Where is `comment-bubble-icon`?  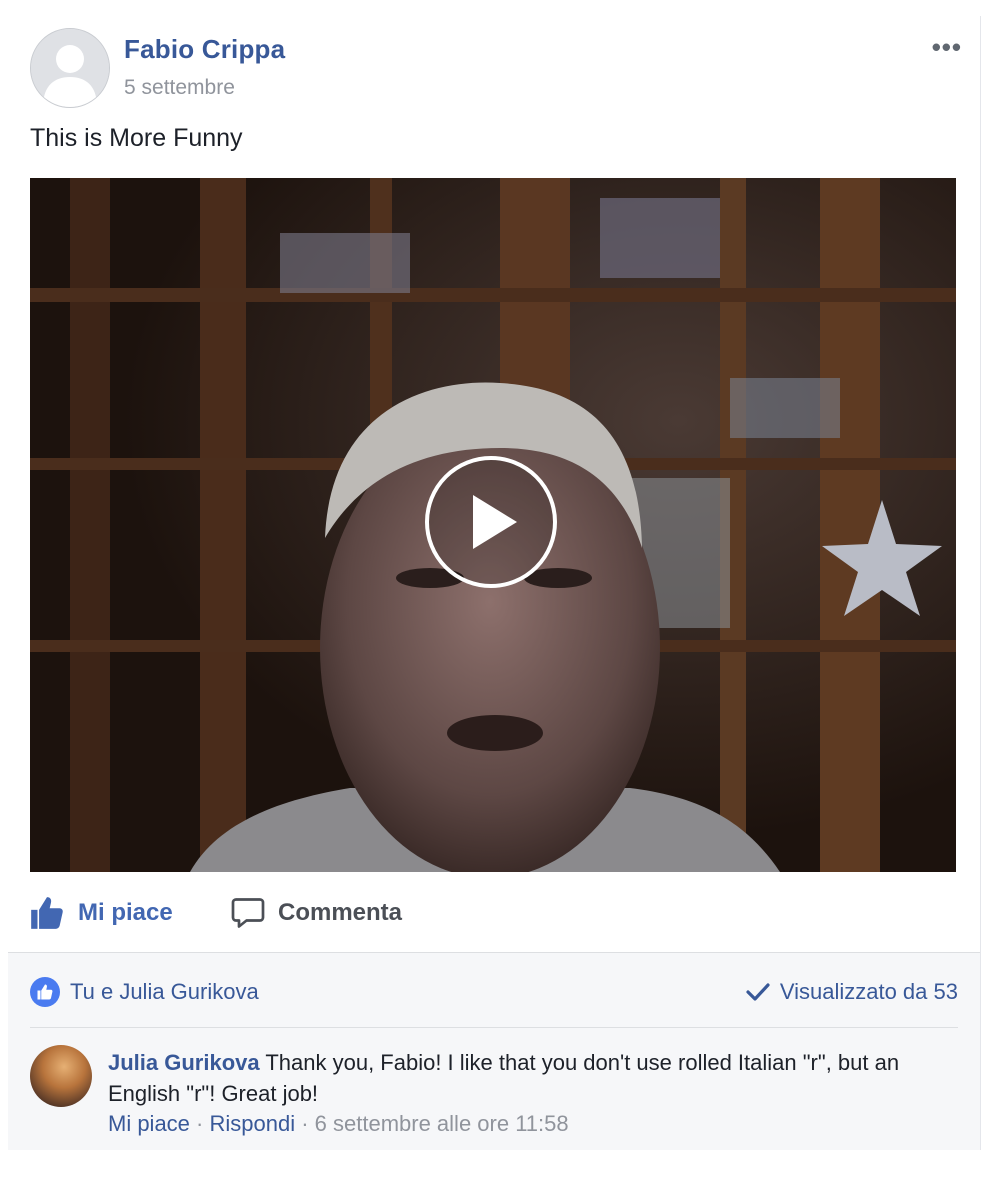 comment-bubble-icon is located at coordinates (248, 913).